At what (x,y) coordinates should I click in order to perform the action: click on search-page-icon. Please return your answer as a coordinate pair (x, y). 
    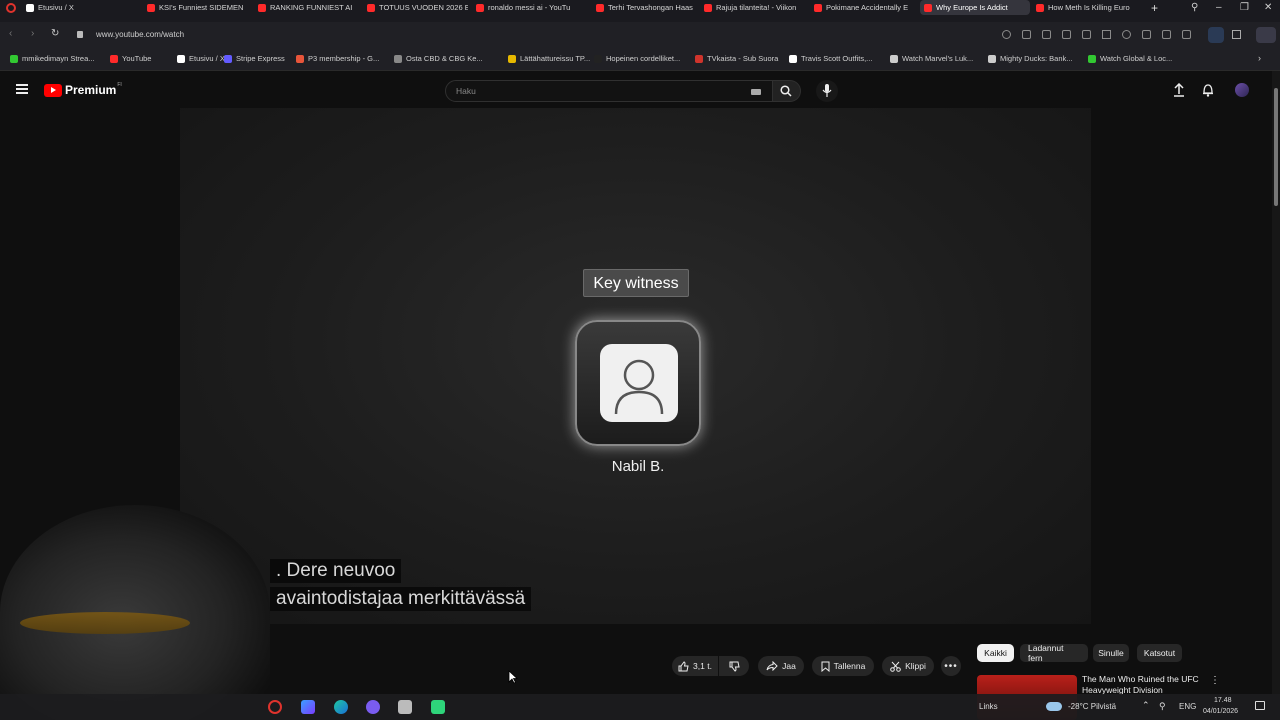
    Looking at the image, I should click on (1006, 34).